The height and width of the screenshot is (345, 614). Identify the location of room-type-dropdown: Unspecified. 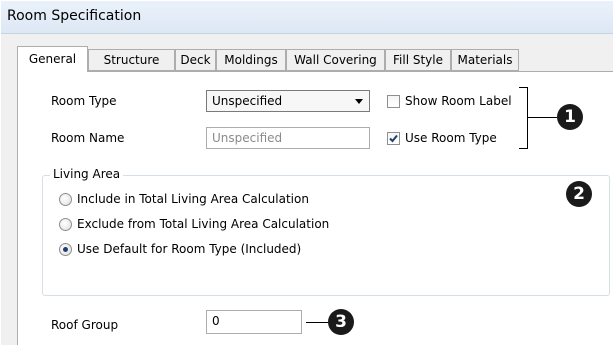
(288, 101).